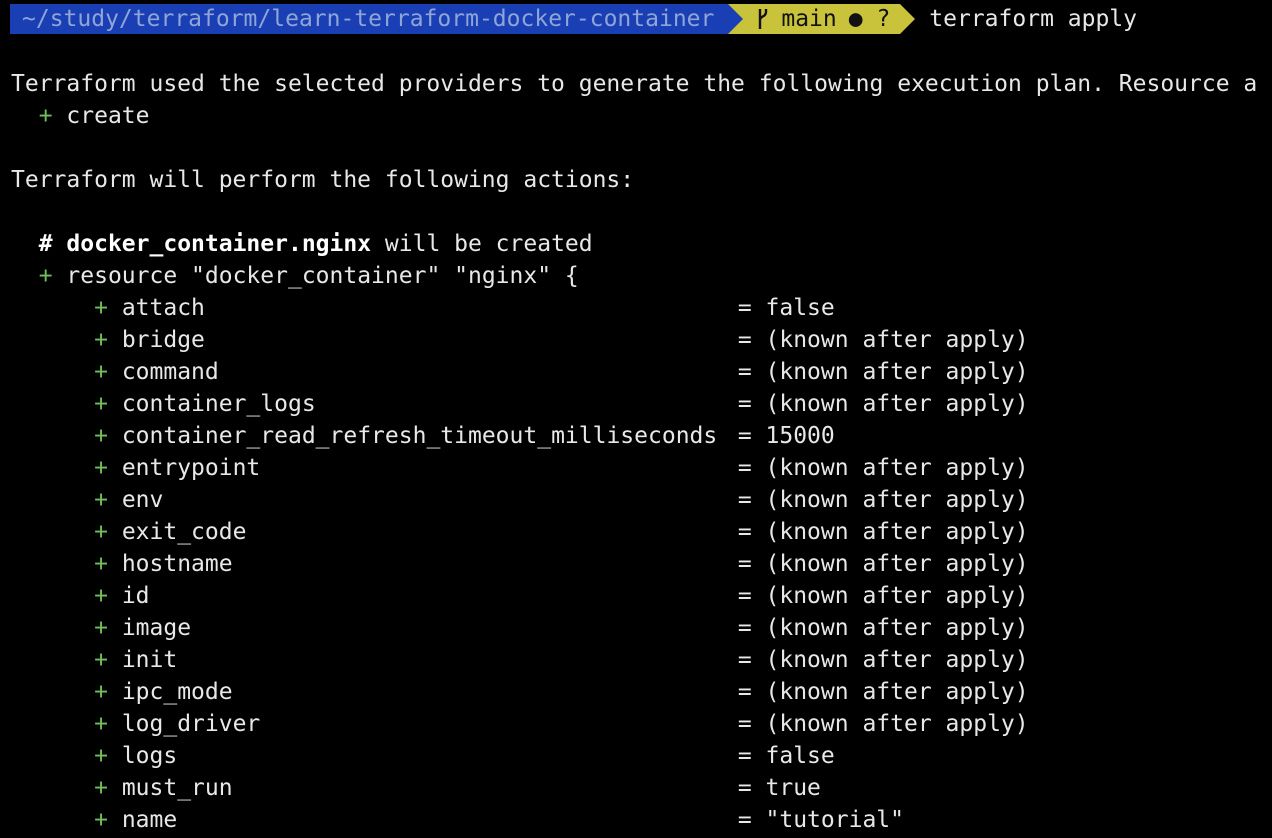  I want to click on attribute-row: + must_run = true, so click(416, 788).